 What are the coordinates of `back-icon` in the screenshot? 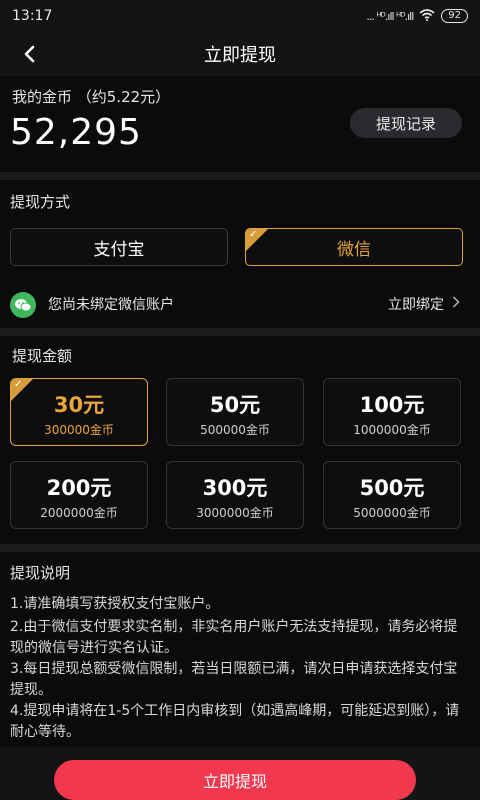 It's located at (29, 54).